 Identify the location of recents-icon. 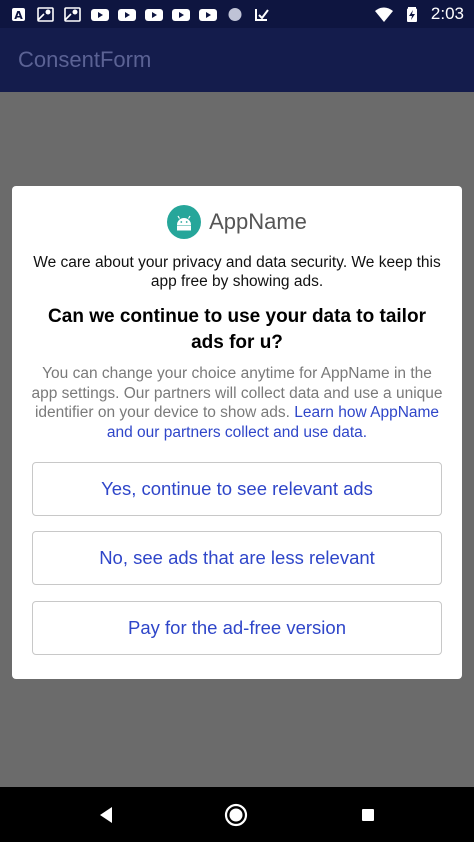
(368, 815).